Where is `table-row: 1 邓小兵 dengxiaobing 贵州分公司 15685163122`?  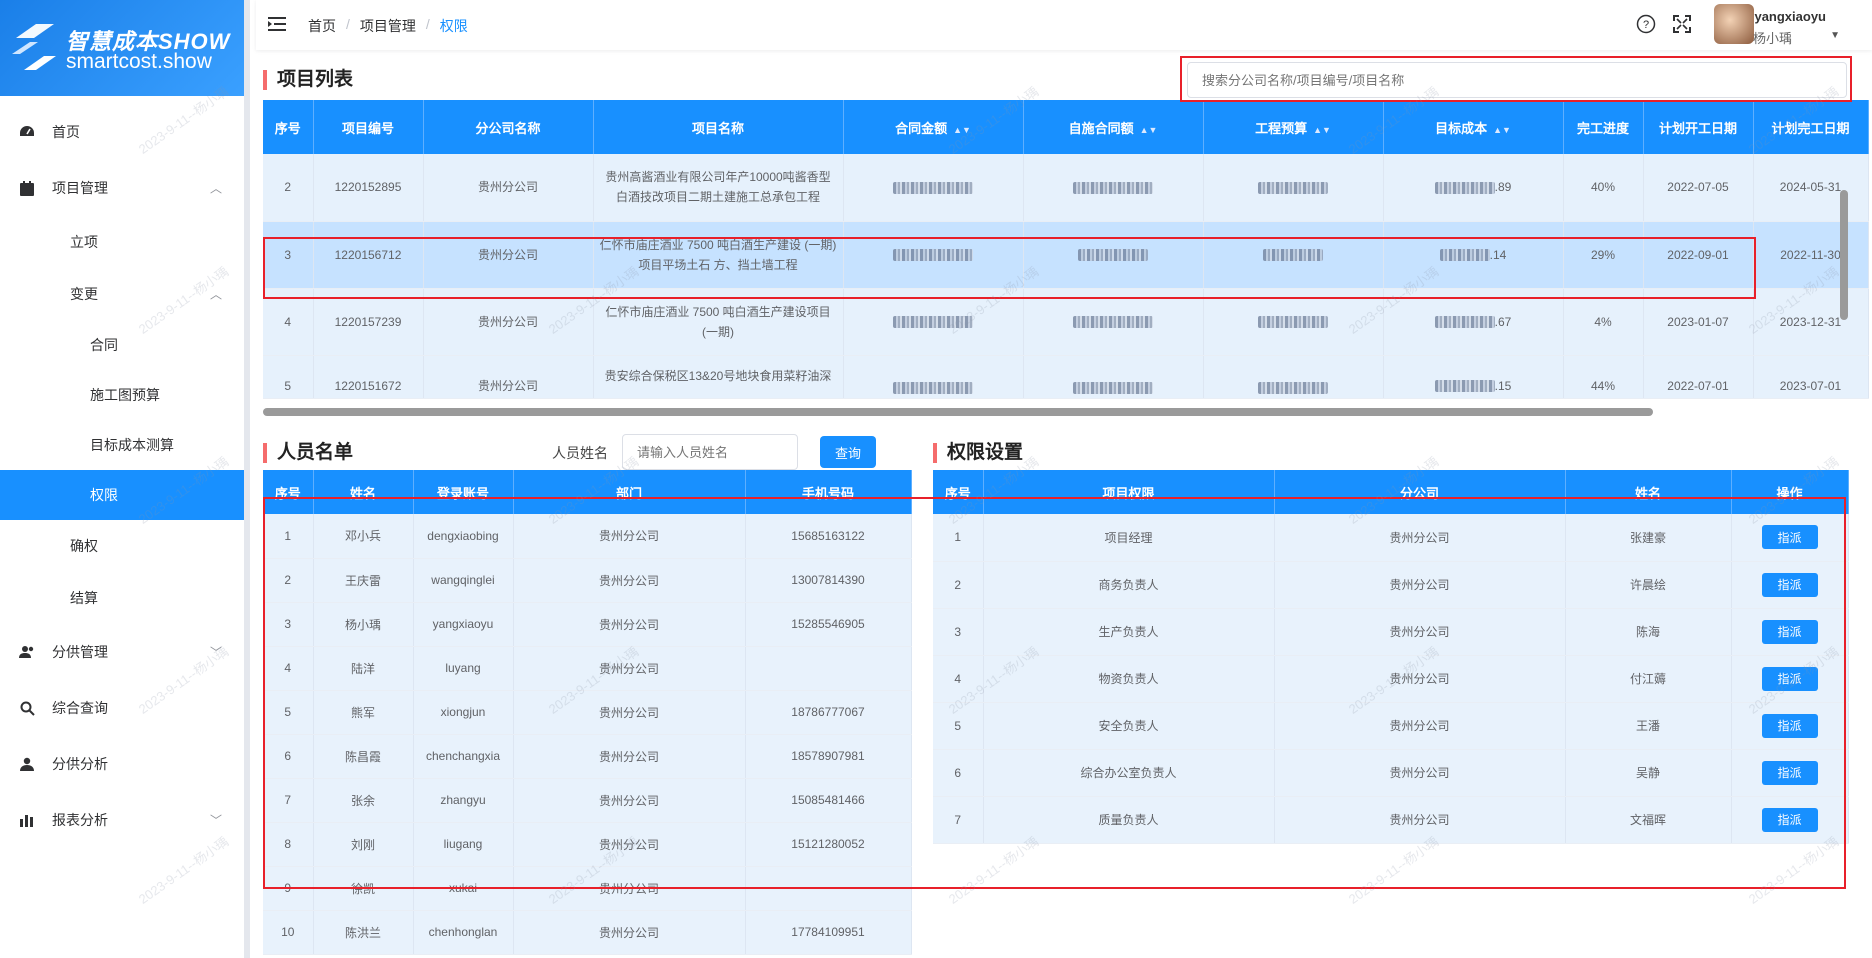
table-row: 1 邓小兵 dengxiaobing 贵州分公司 15685163122 is located at coordinates (587, 536).